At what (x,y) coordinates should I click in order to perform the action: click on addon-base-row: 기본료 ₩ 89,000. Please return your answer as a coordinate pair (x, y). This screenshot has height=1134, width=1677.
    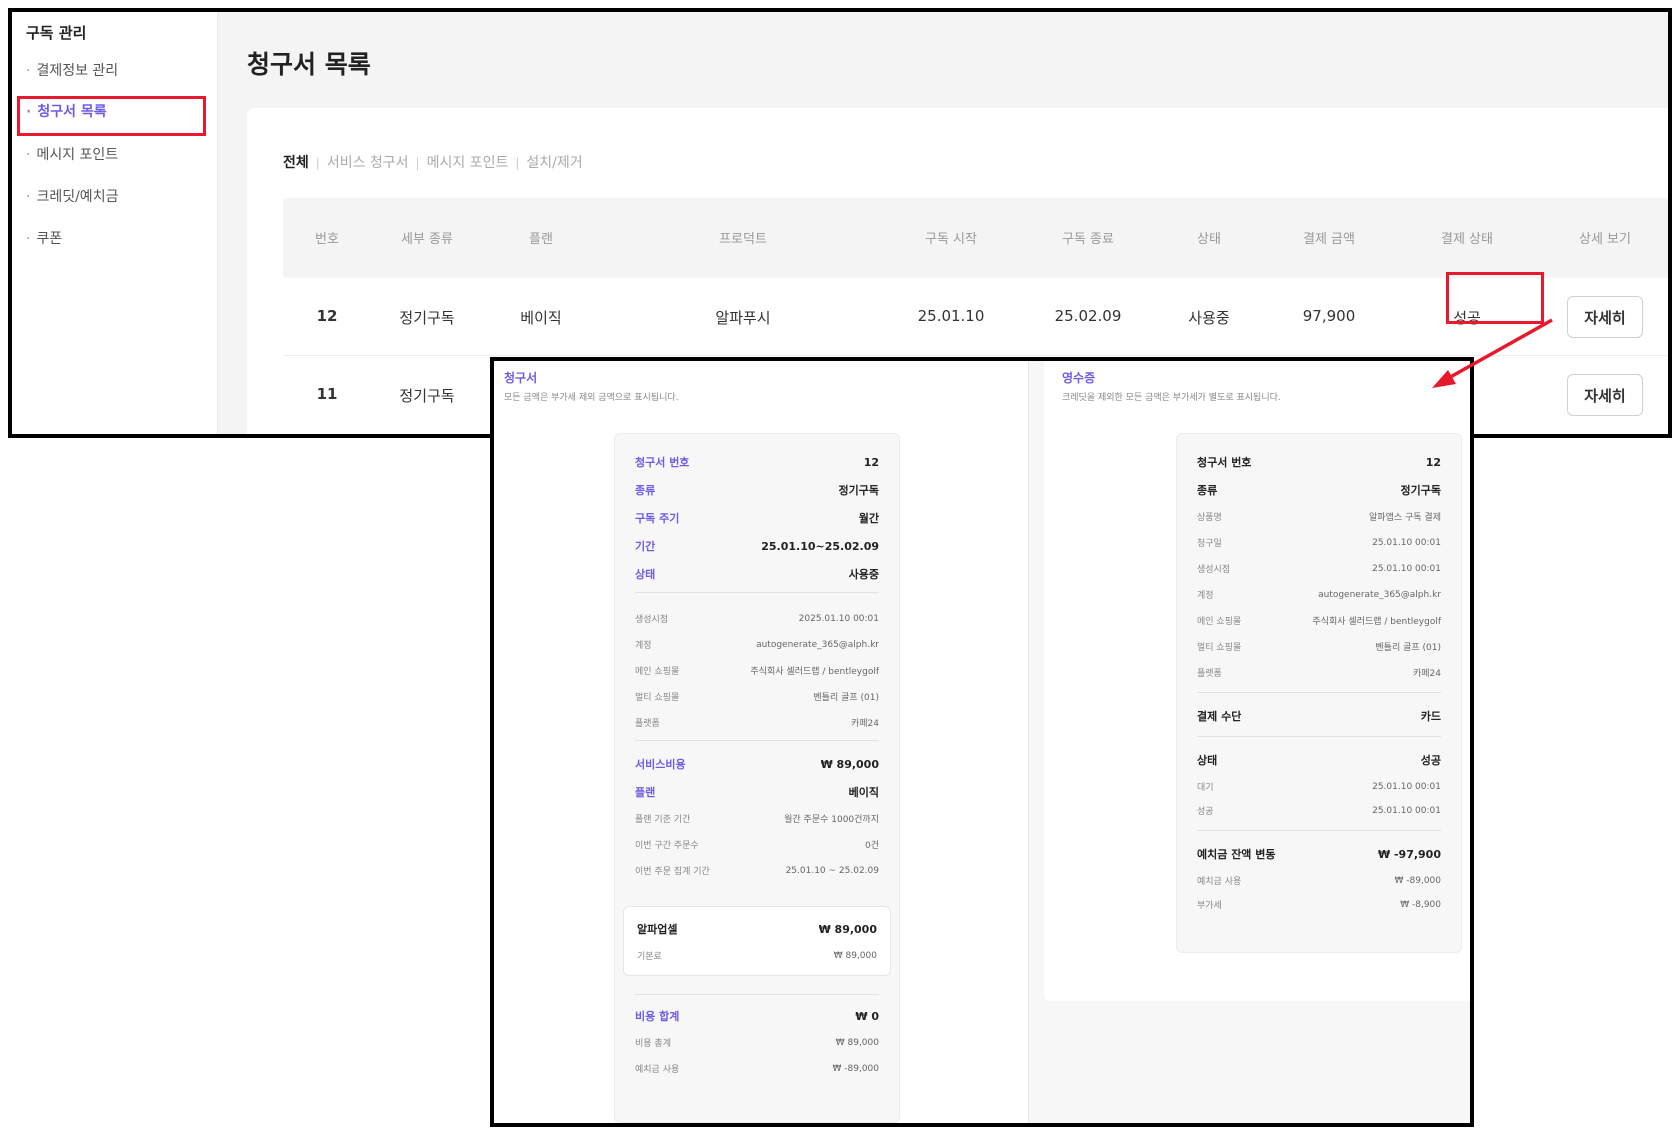
    Looking at the image, I should click on (757, 956).